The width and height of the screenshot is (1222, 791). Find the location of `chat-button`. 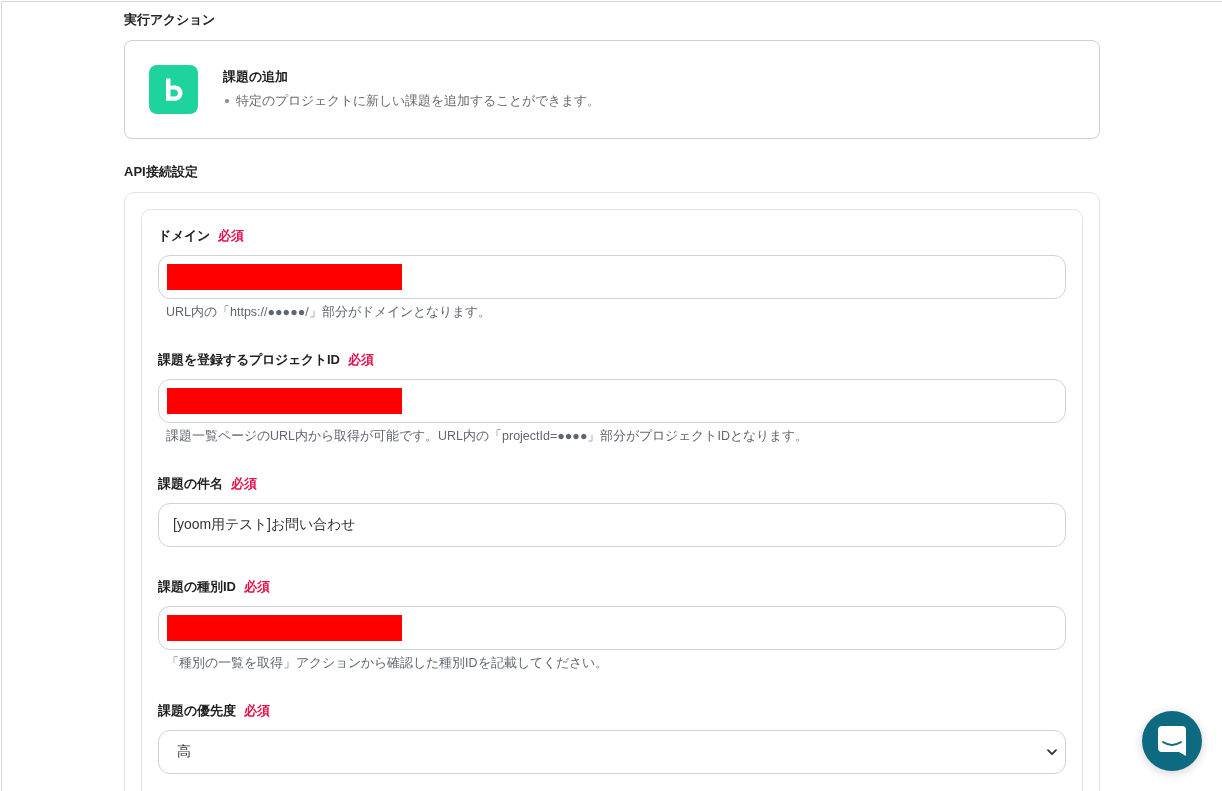

chat-button is located at coordinates (1172, 741).